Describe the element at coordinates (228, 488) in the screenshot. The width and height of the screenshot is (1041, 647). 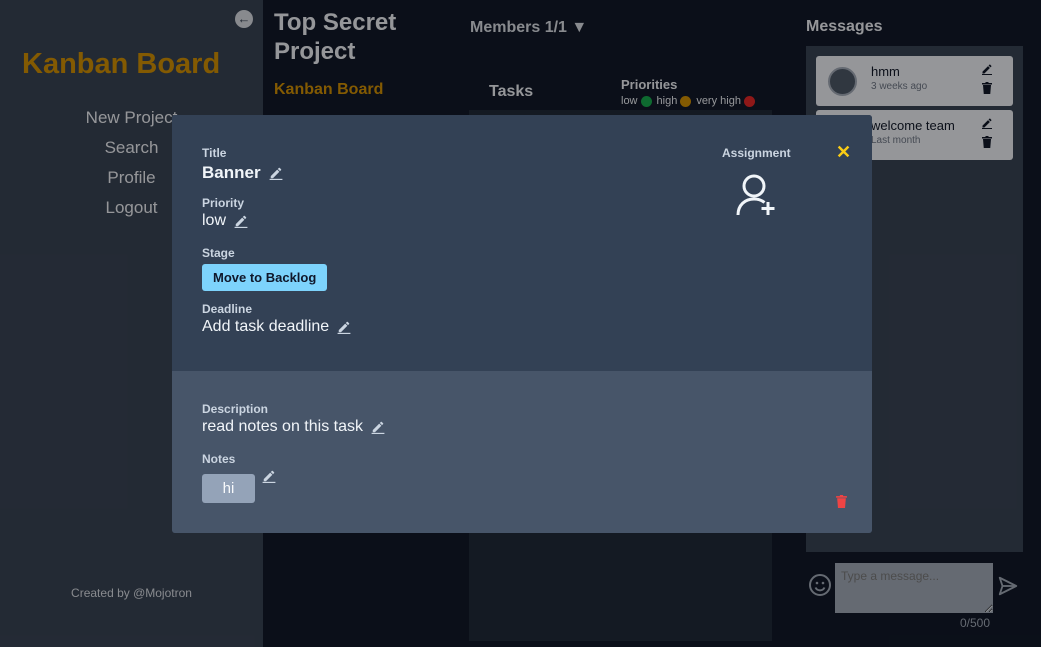
I see `note-chip: hi` at that location.